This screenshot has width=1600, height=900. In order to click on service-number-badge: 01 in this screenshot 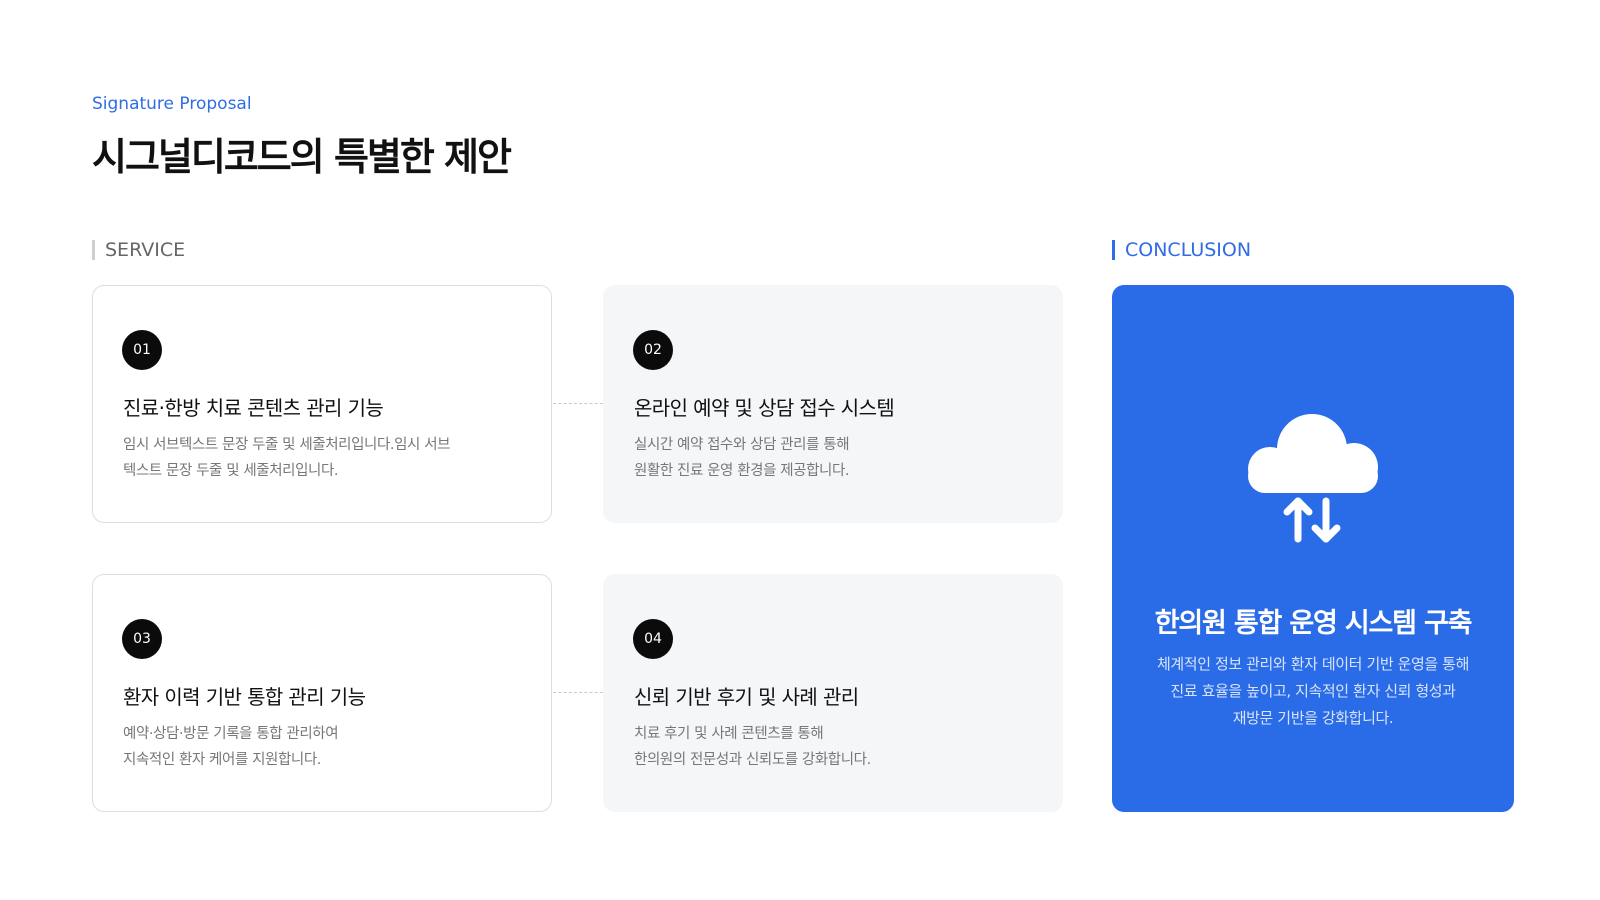, I will do `click(142, 350)`.